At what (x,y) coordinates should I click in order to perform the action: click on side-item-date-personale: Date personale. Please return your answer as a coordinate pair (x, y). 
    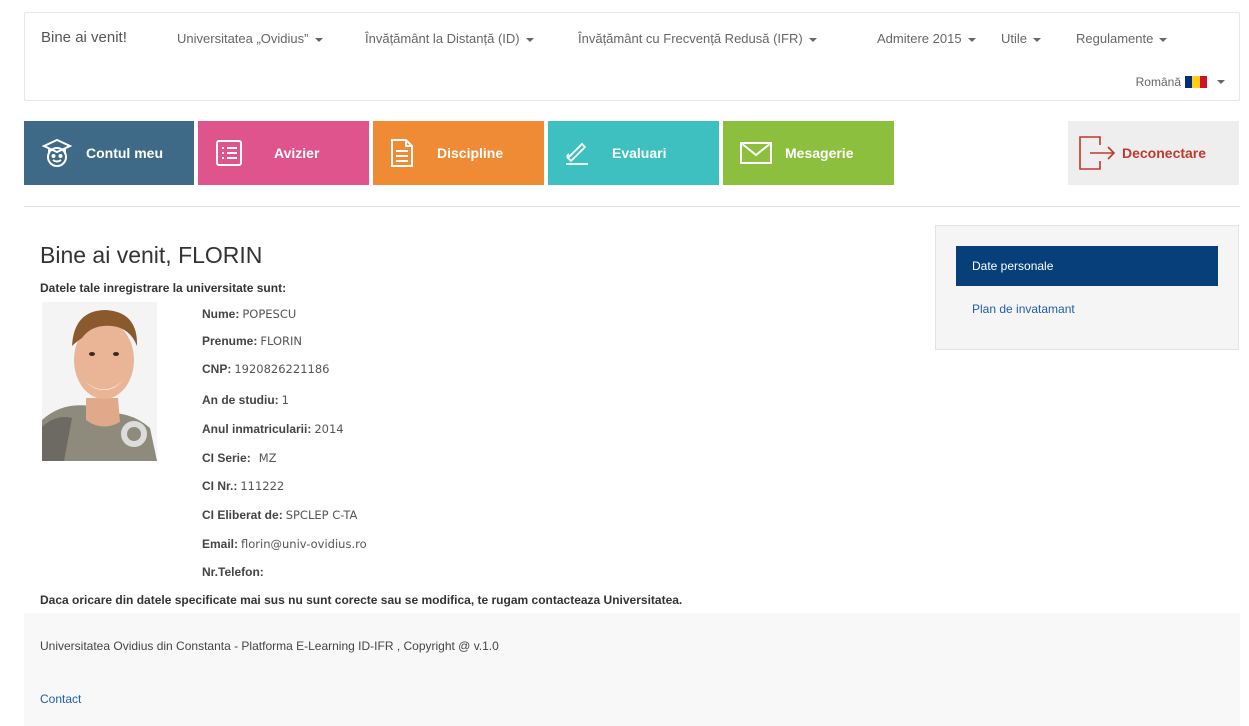
    Looking at the image, I should click on (1087, 266).